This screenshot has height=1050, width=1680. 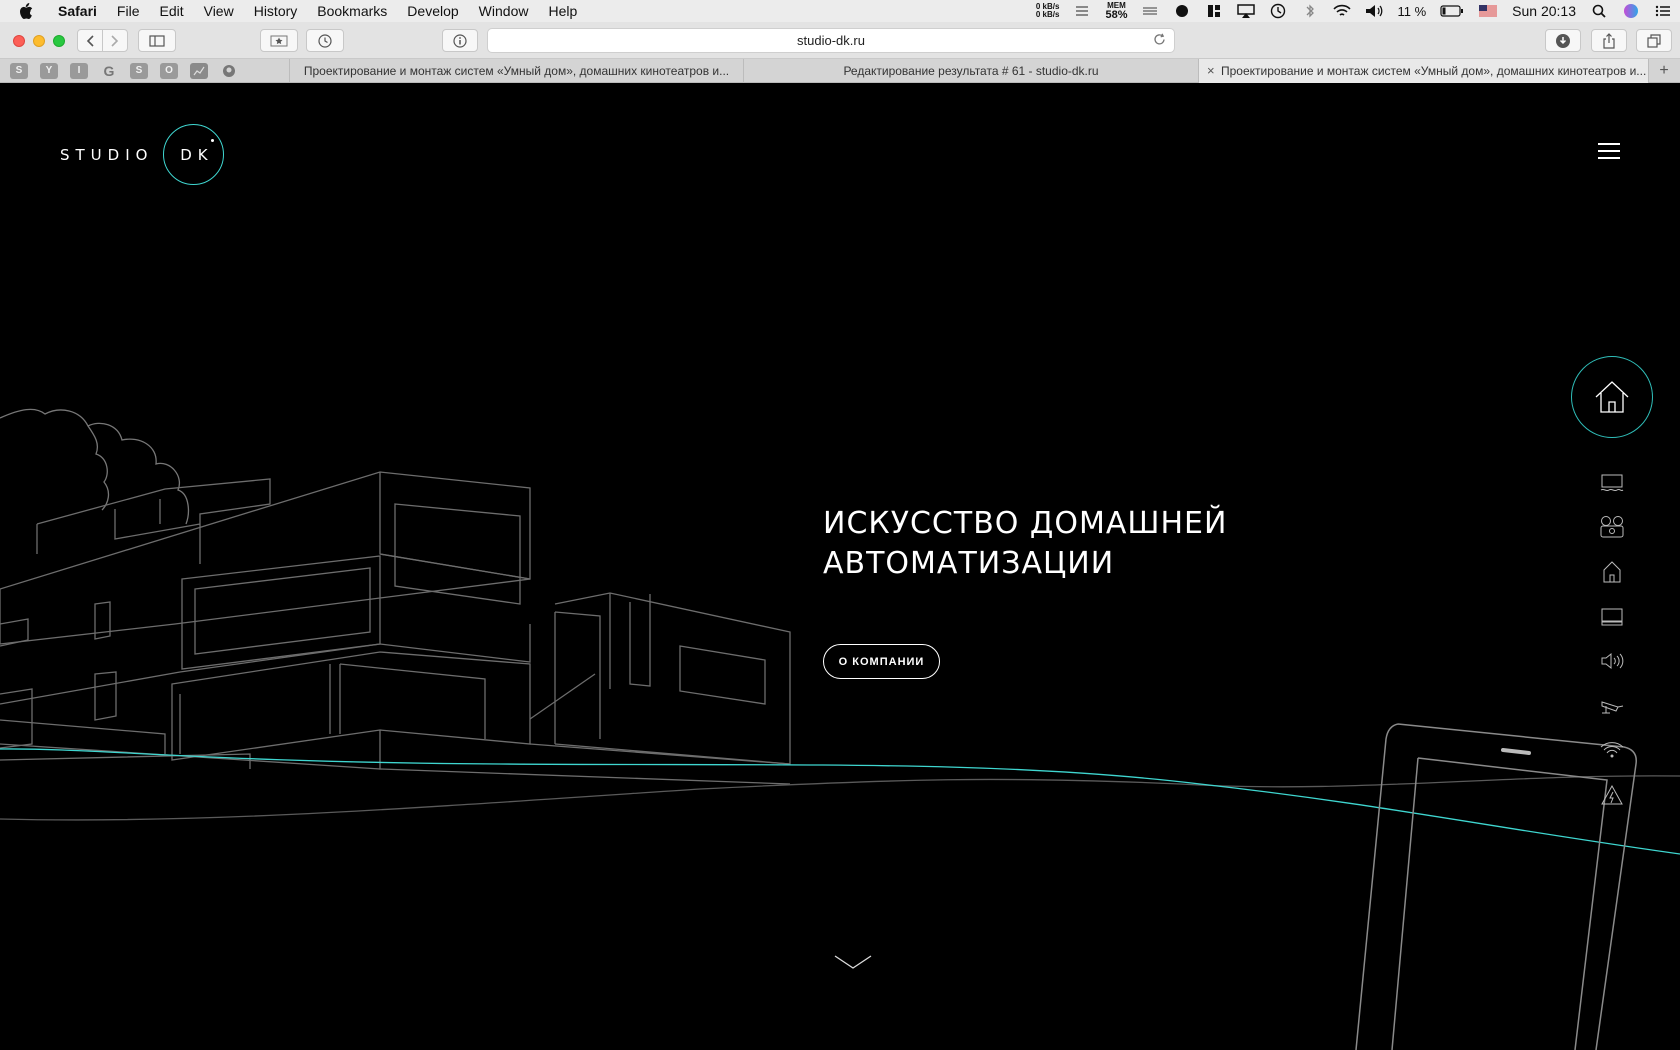 I want to click on net-download: 0 kB/s, so click(x=1047, y=14).